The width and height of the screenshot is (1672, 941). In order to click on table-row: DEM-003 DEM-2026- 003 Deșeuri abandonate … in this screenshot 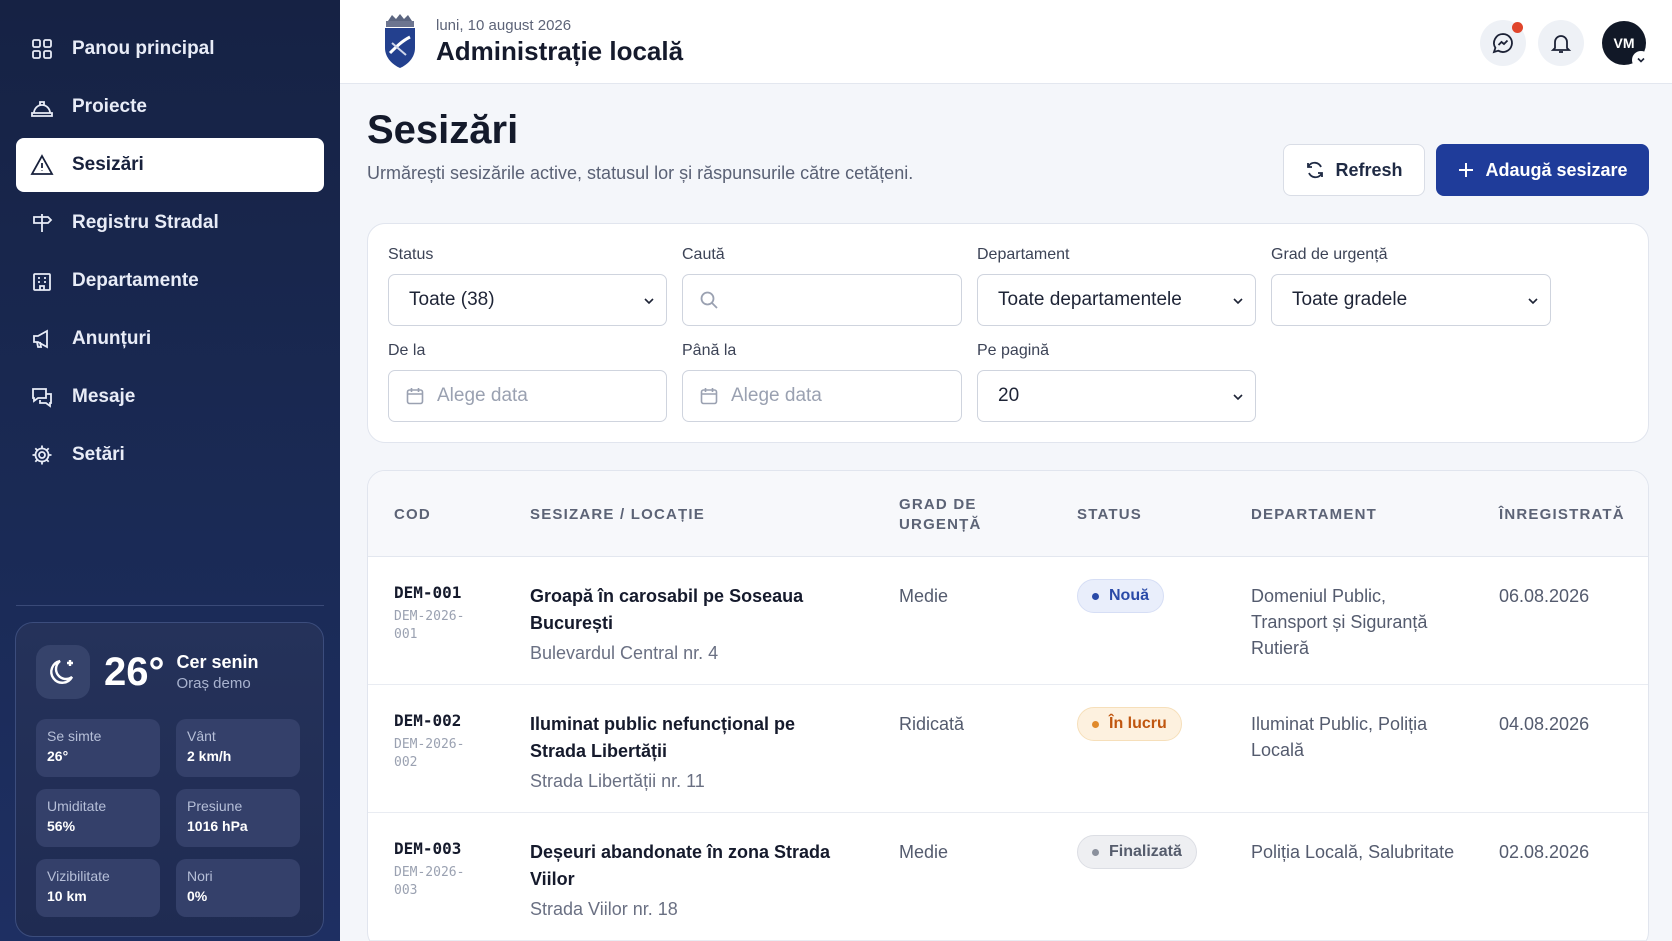, I will do `click(1008, 877)`.